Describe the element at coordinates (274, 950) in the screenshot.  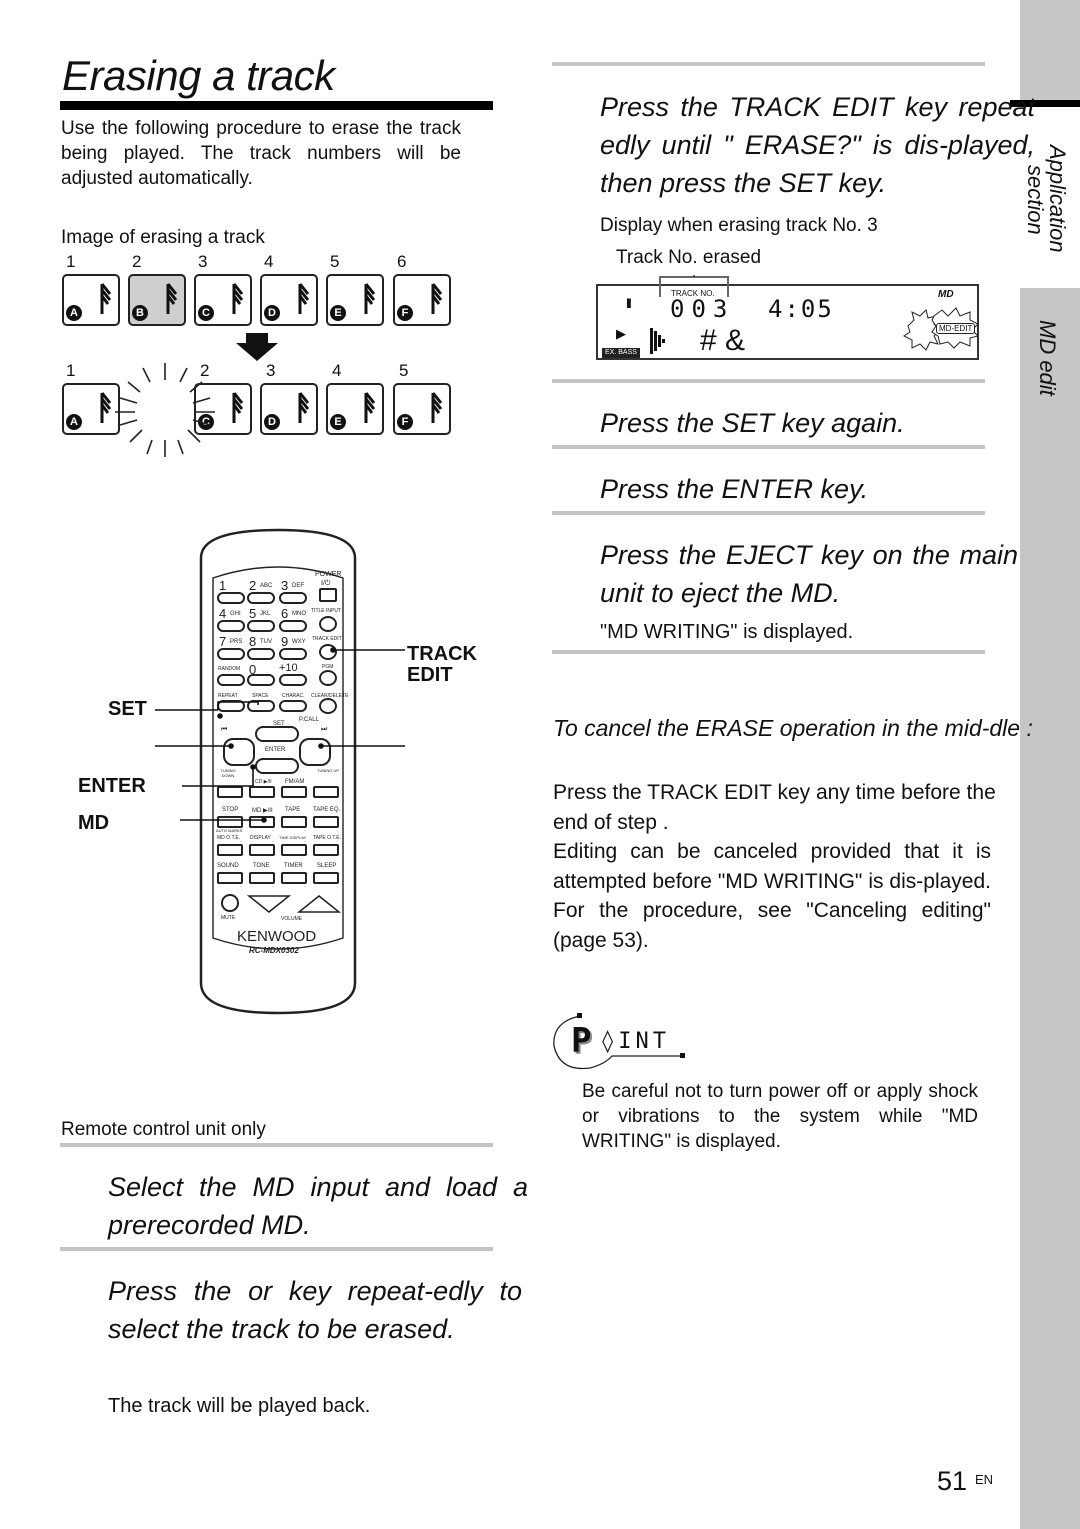
I see `model-number: RC-MDX0302` at that location.